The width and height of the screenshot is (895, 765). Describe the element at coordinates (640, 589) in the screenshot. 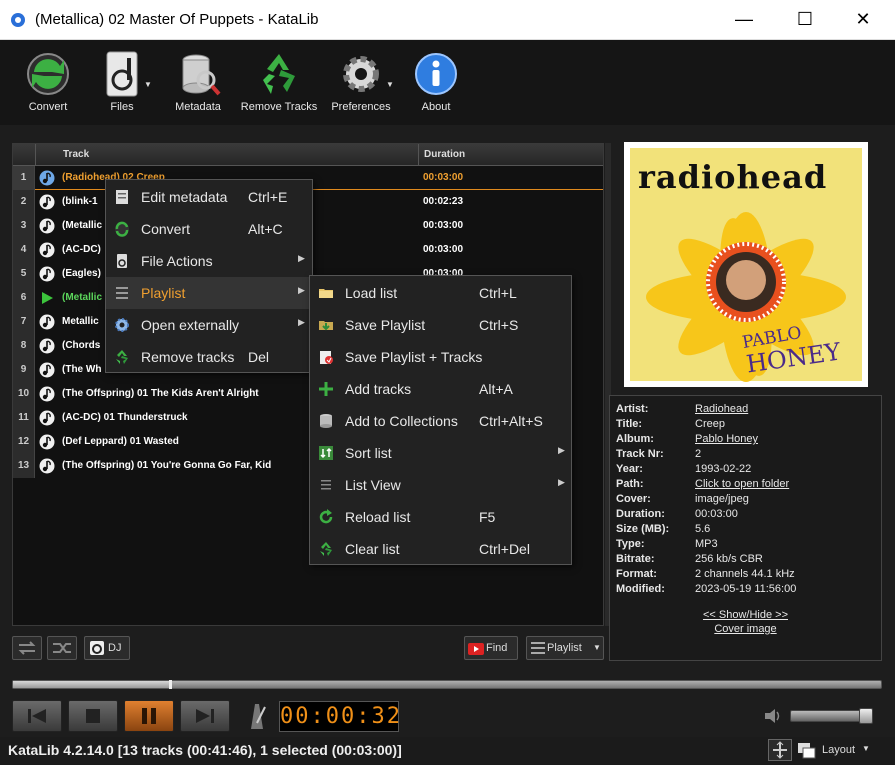

I see `info-key-modified: Modified:` at that location.